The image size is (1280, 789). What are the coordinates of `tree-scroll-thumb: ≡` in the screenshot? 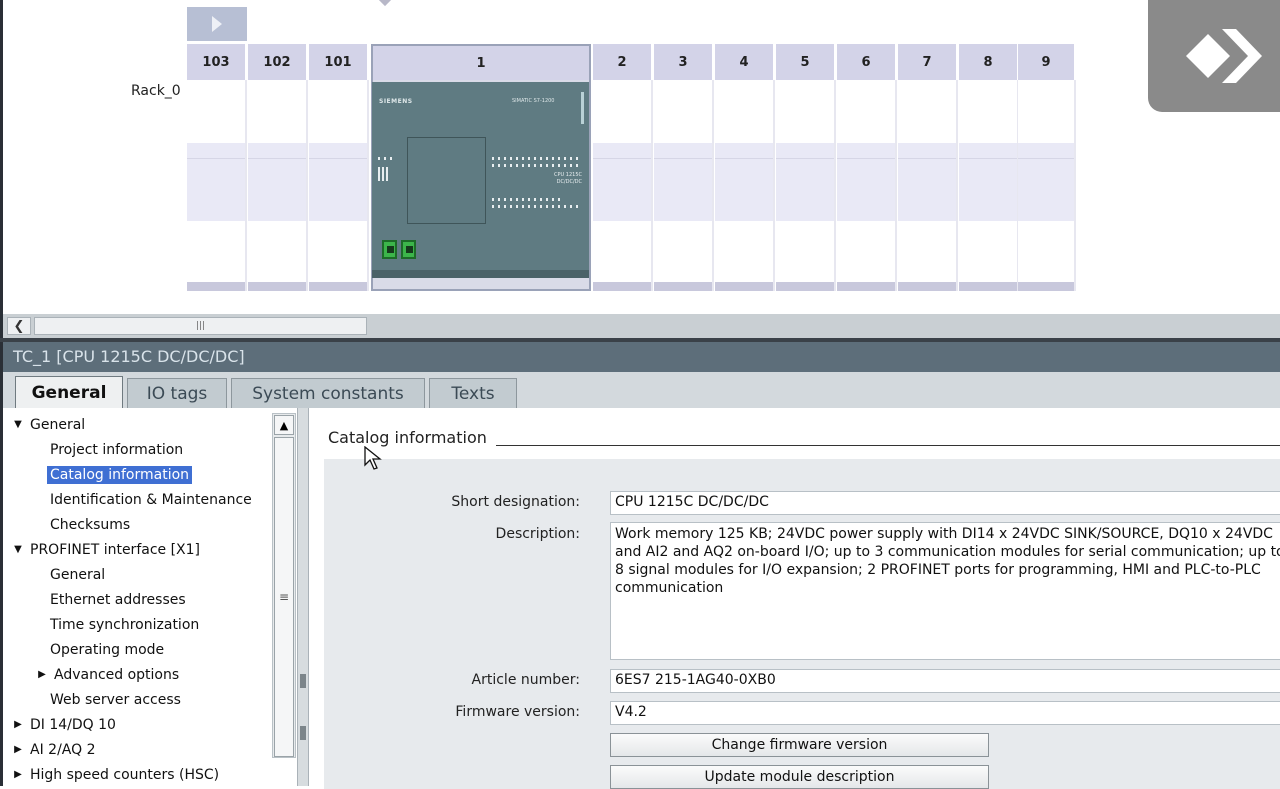 It's located at (284, 597).